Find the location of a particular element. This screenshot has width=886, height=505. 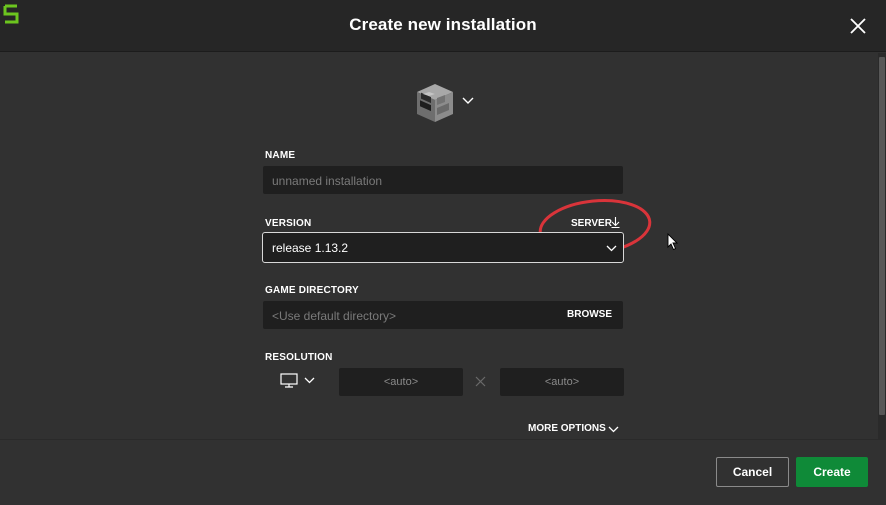

dialog-title: Create new installation is located at coordinates (443, 24).